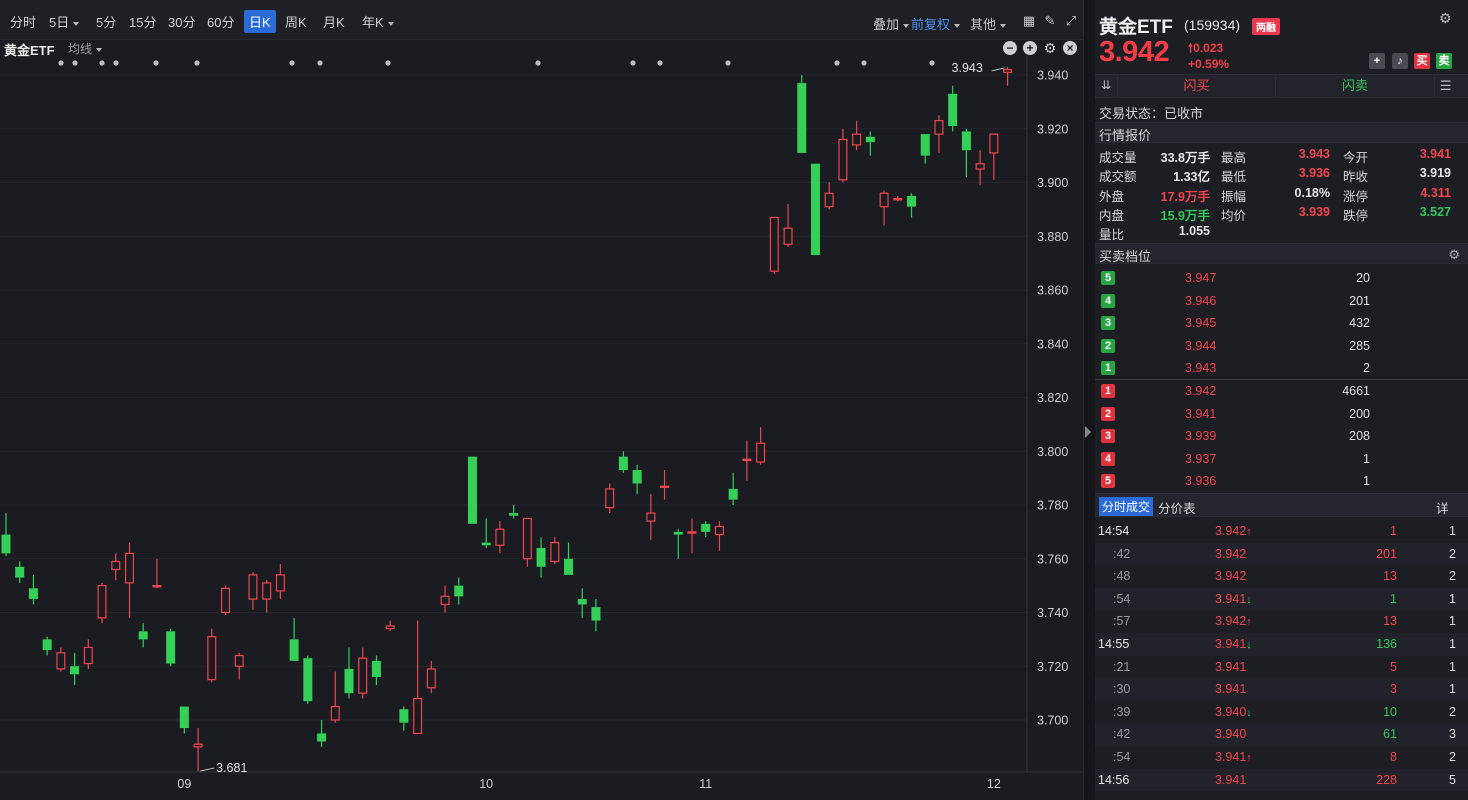 Image resolution: width=1468 pixels, height=800 pixels. What do you see at coordinates (1052, 721) in the screenshot?
I see `y-tick-label: 3.700` at bounding box center [1052, 721].